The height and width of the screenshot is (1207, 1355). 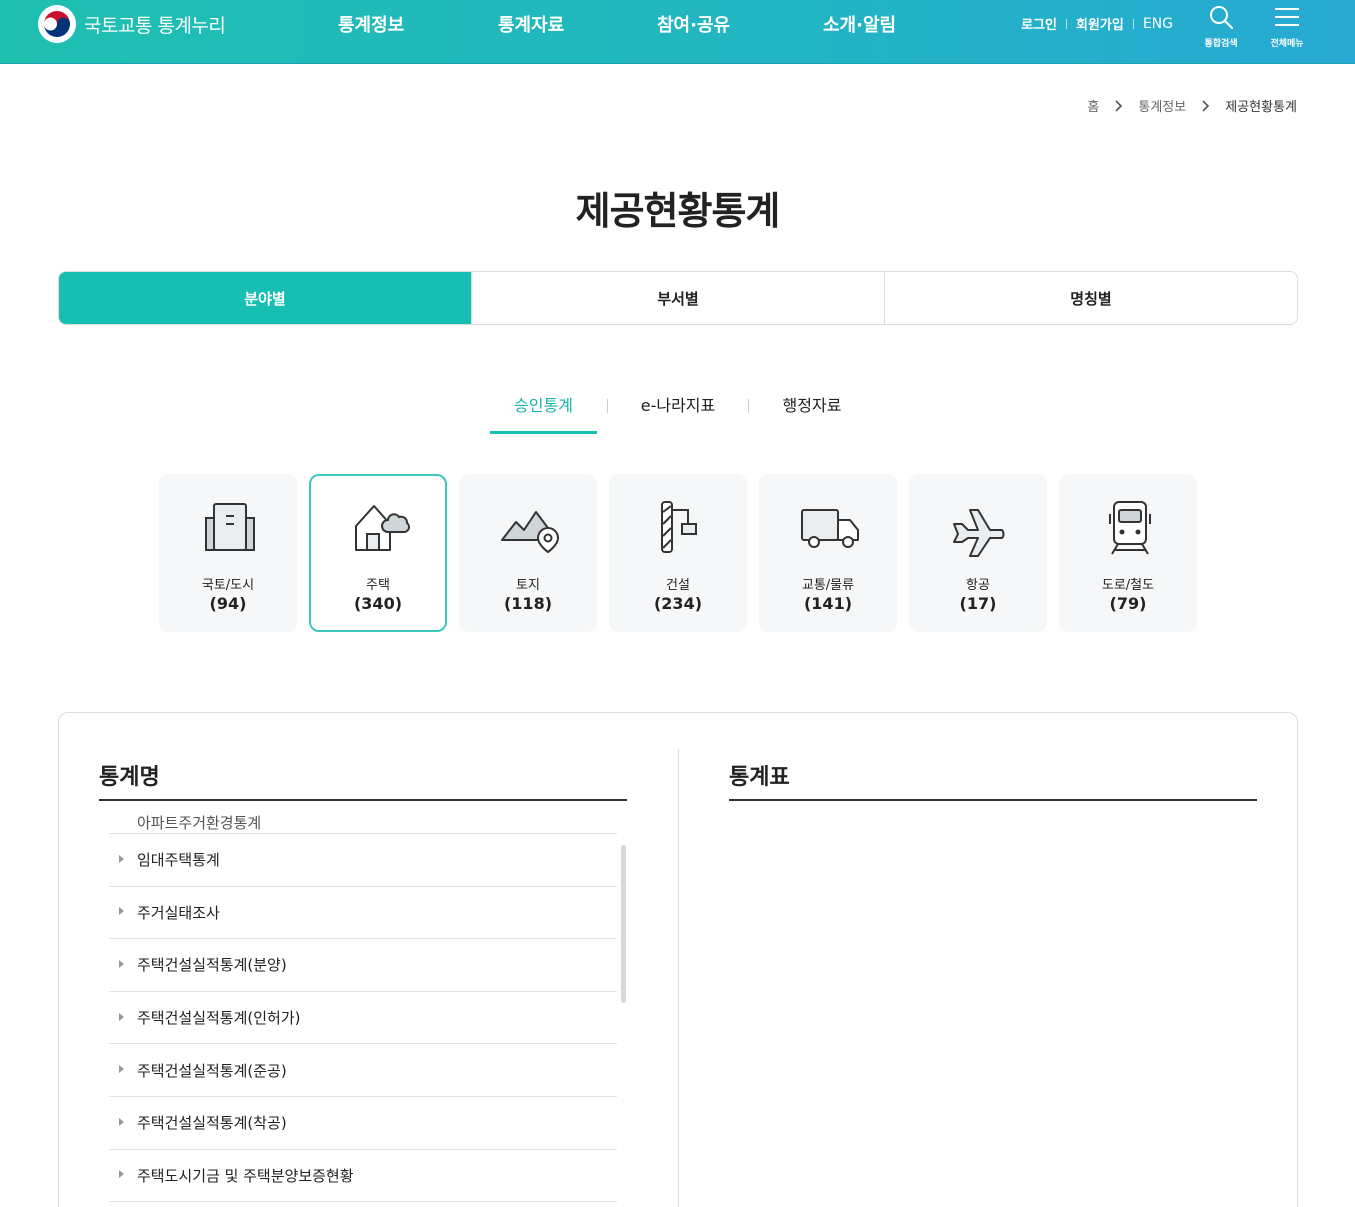 I want to click on tab-by-department: 부서별, so click(x=677, y=298).